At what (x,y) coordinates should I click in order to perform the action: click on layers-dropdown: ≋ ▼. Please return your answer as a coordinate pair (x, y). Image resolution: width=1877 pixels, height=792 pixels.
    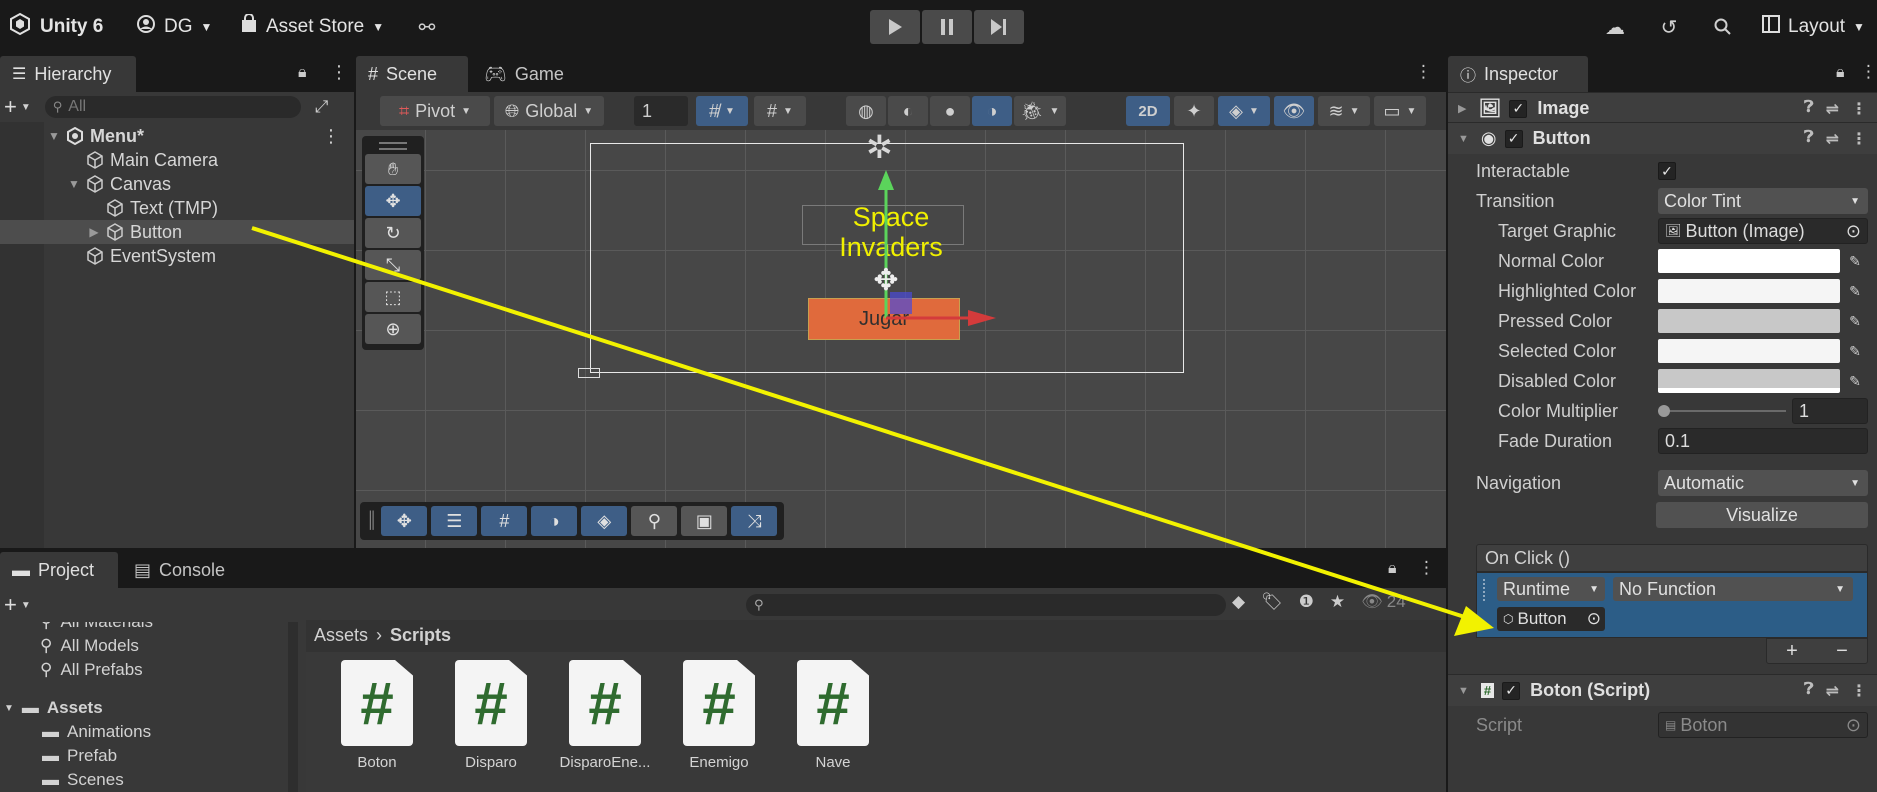
    Looking at the image, I should click on (1344, 111).